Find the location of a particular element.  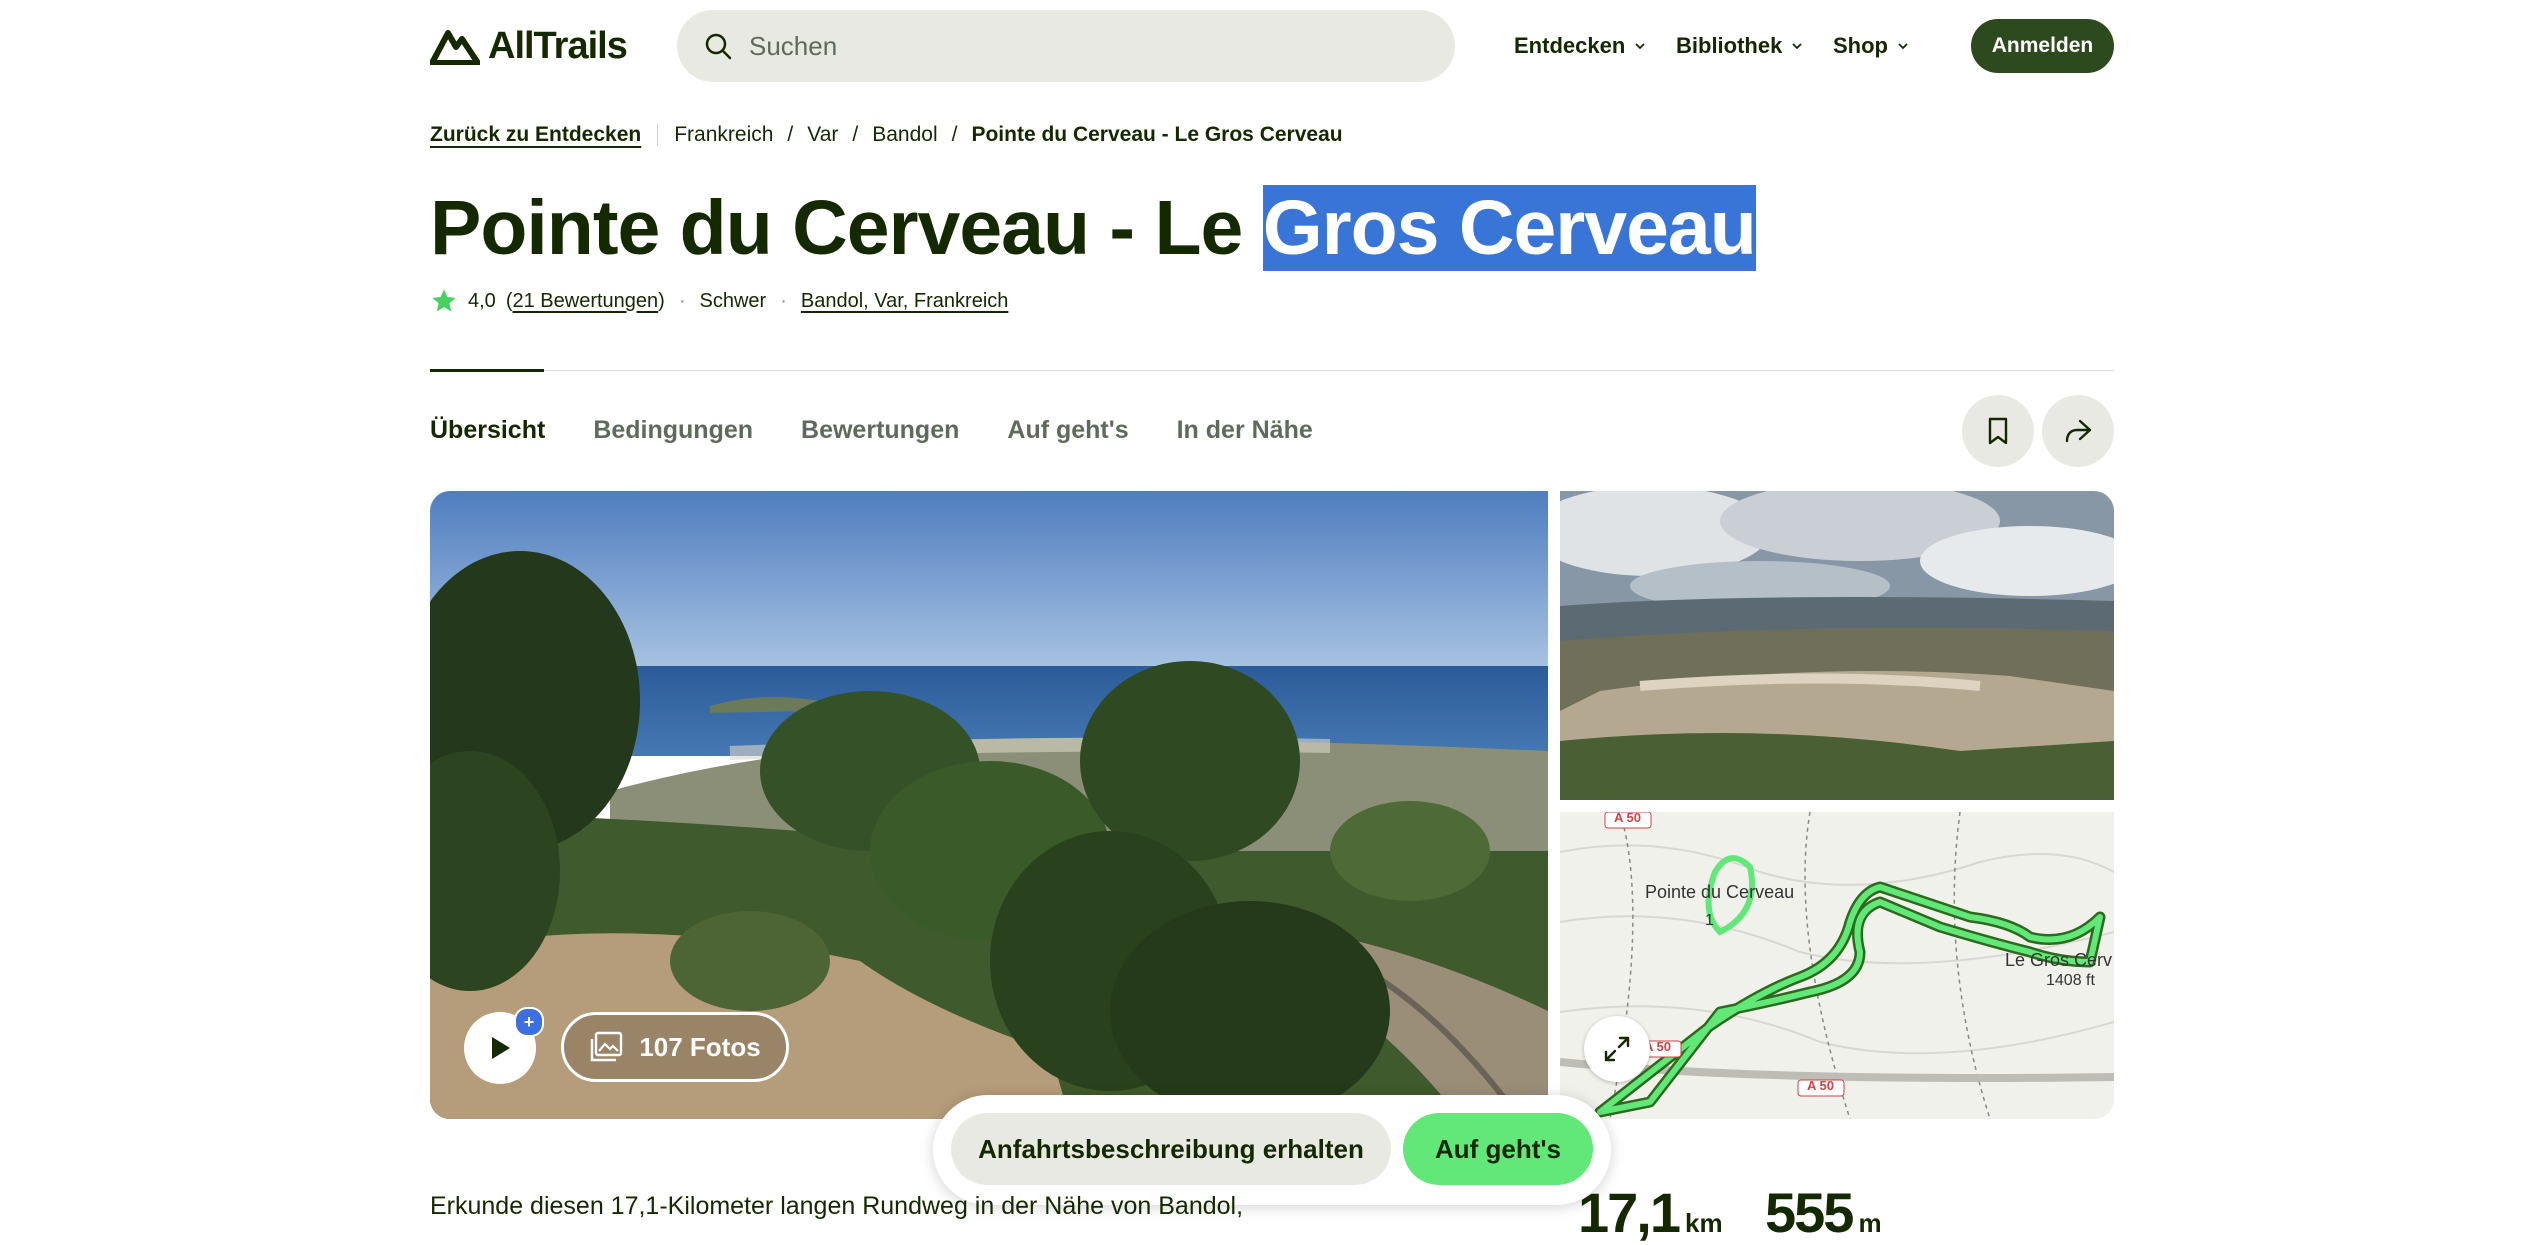

tab-overview: Übersicht is located at coordinates (487, 430).